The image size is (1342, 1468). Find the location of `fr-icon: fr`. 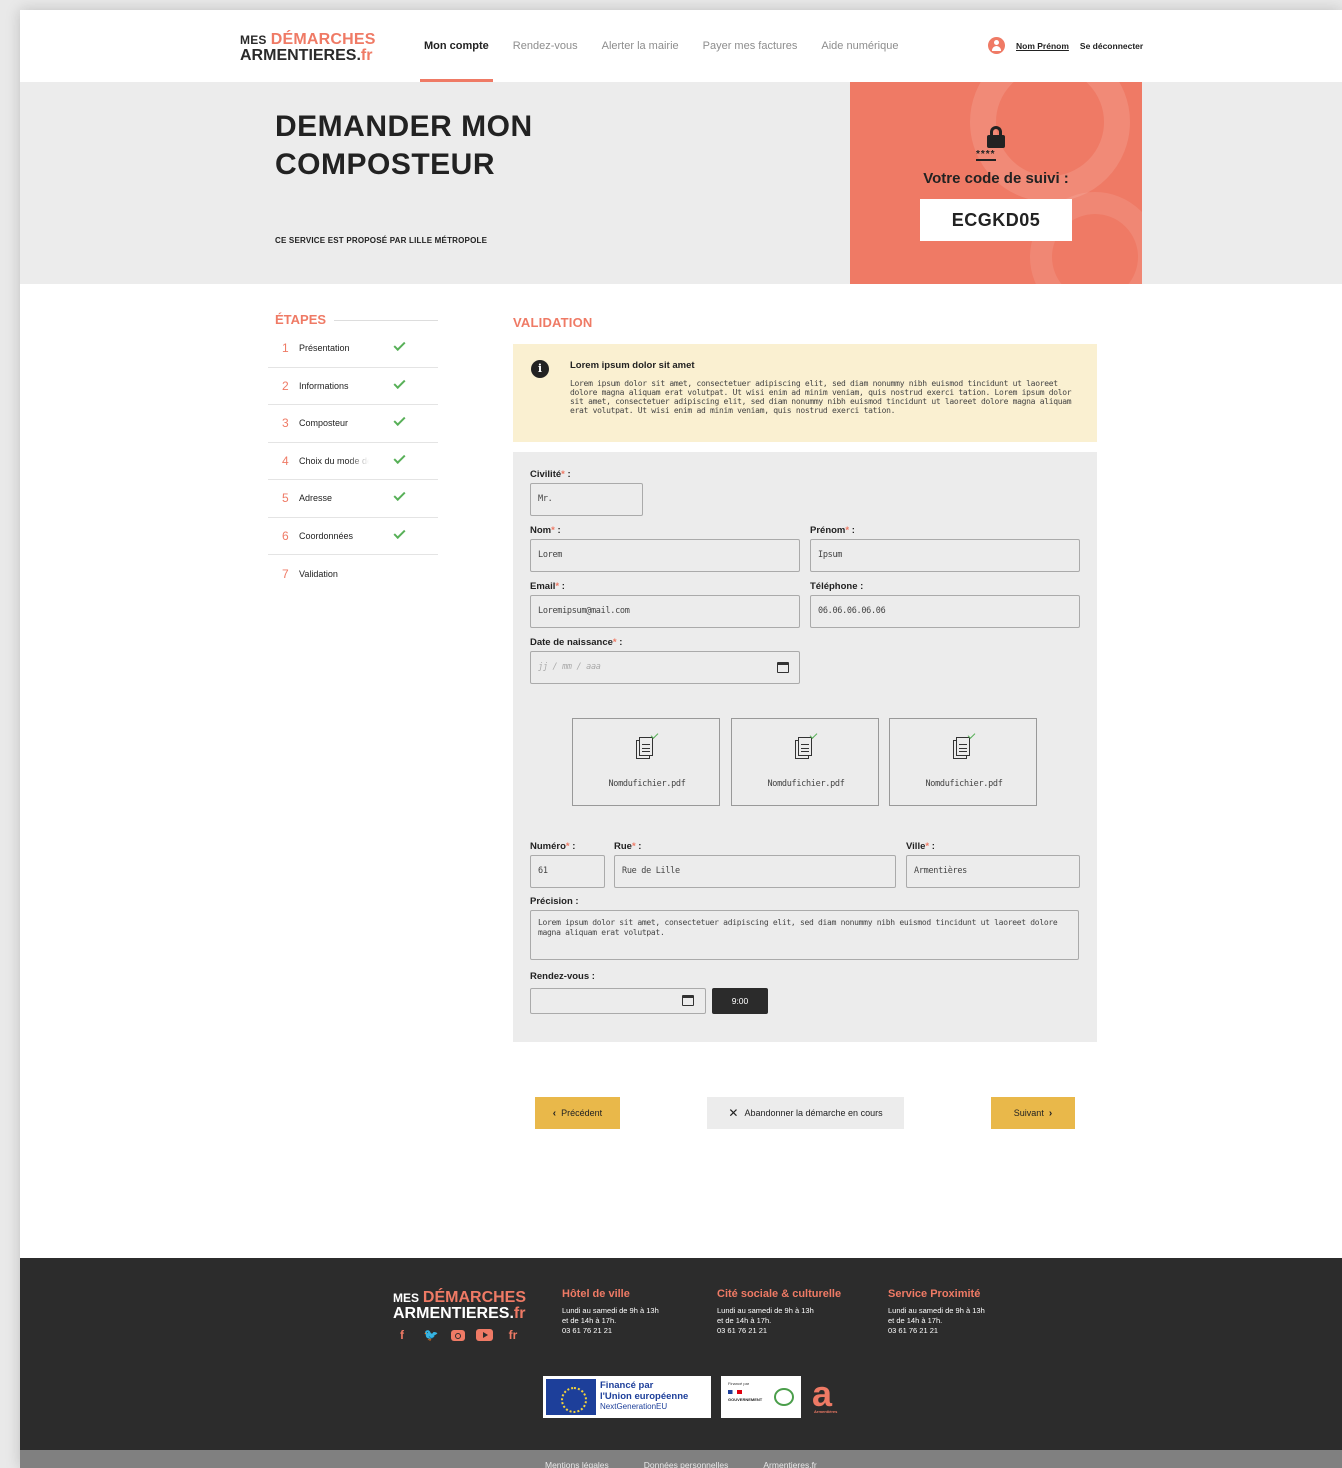

fr-icon: fr is located at coordinates (513, 1335).